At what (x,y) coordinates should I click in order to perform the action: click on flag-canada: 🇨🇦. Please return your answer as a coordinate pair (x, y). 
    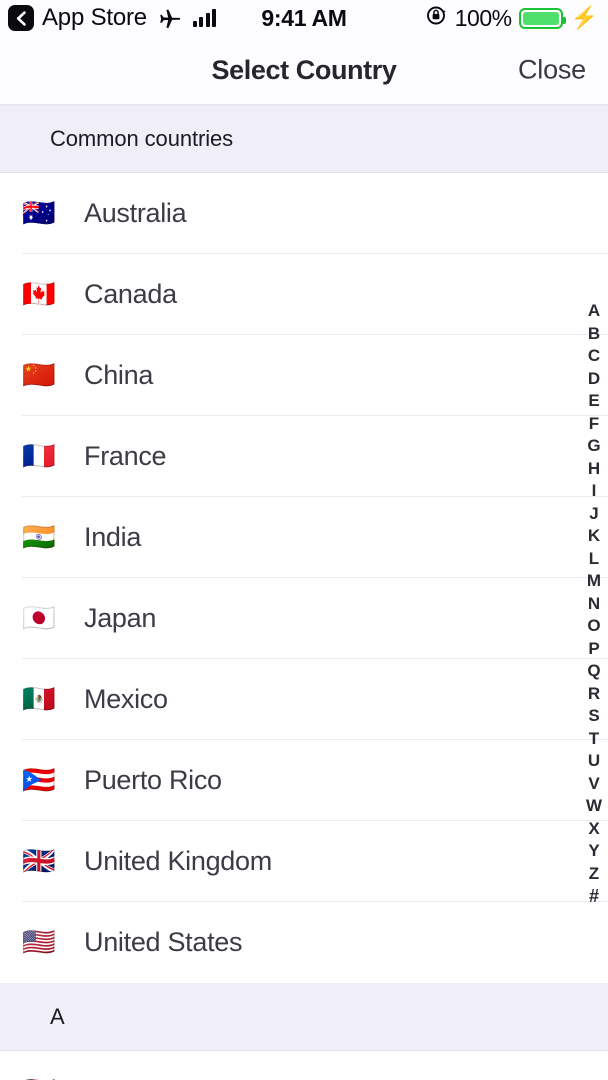
    Looking at the image, I should click on (39, 294).